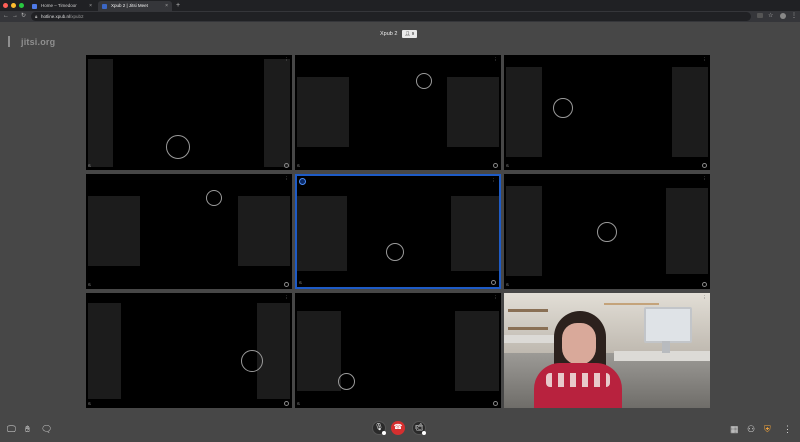 The image size is (800, 442). I want to click on participant-count-badge: 👤︎ 9, so click(409, 34).